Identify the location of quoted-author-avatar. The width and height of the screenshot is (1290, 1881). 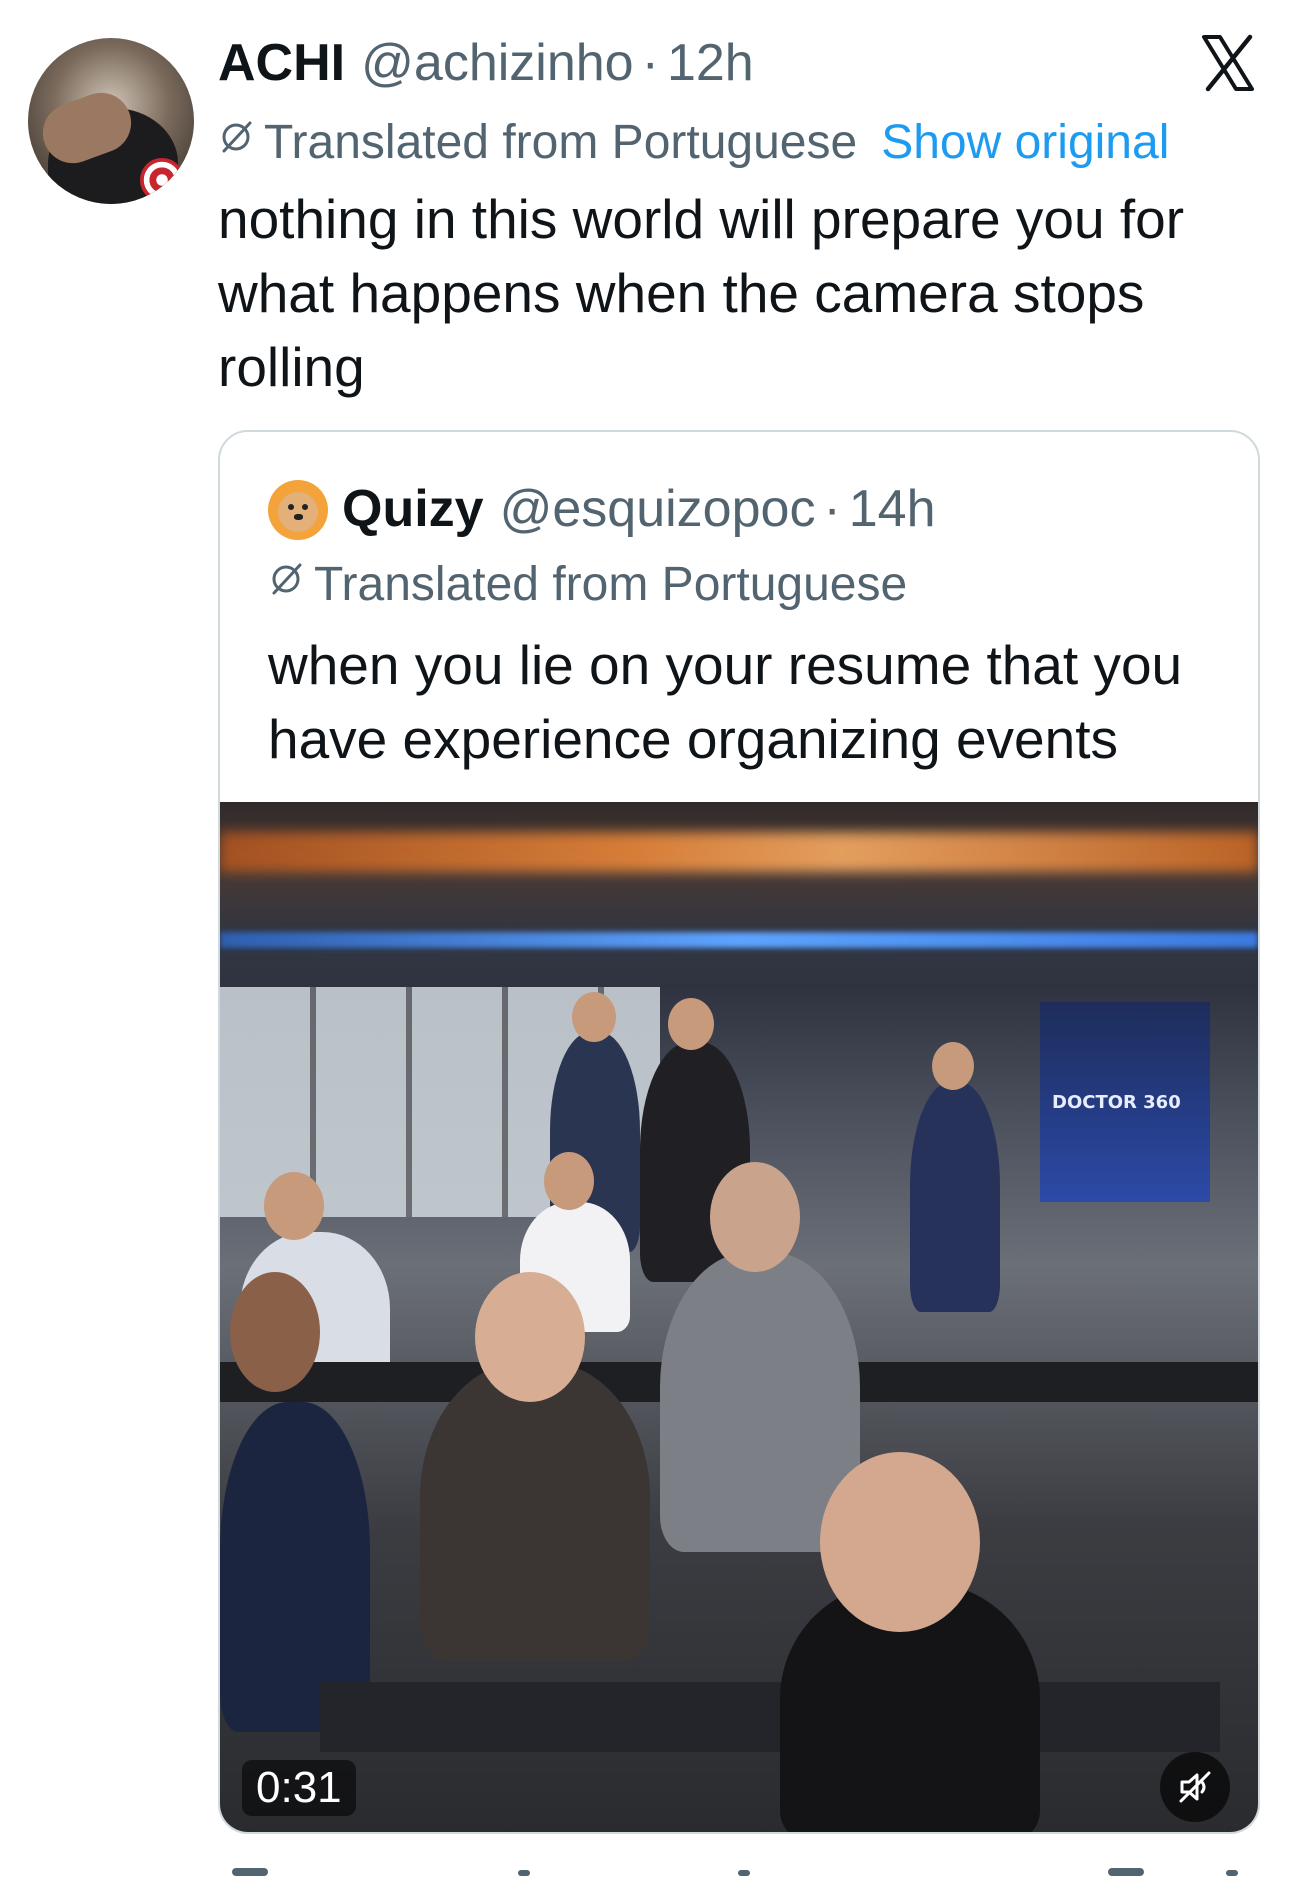
(298, 510).